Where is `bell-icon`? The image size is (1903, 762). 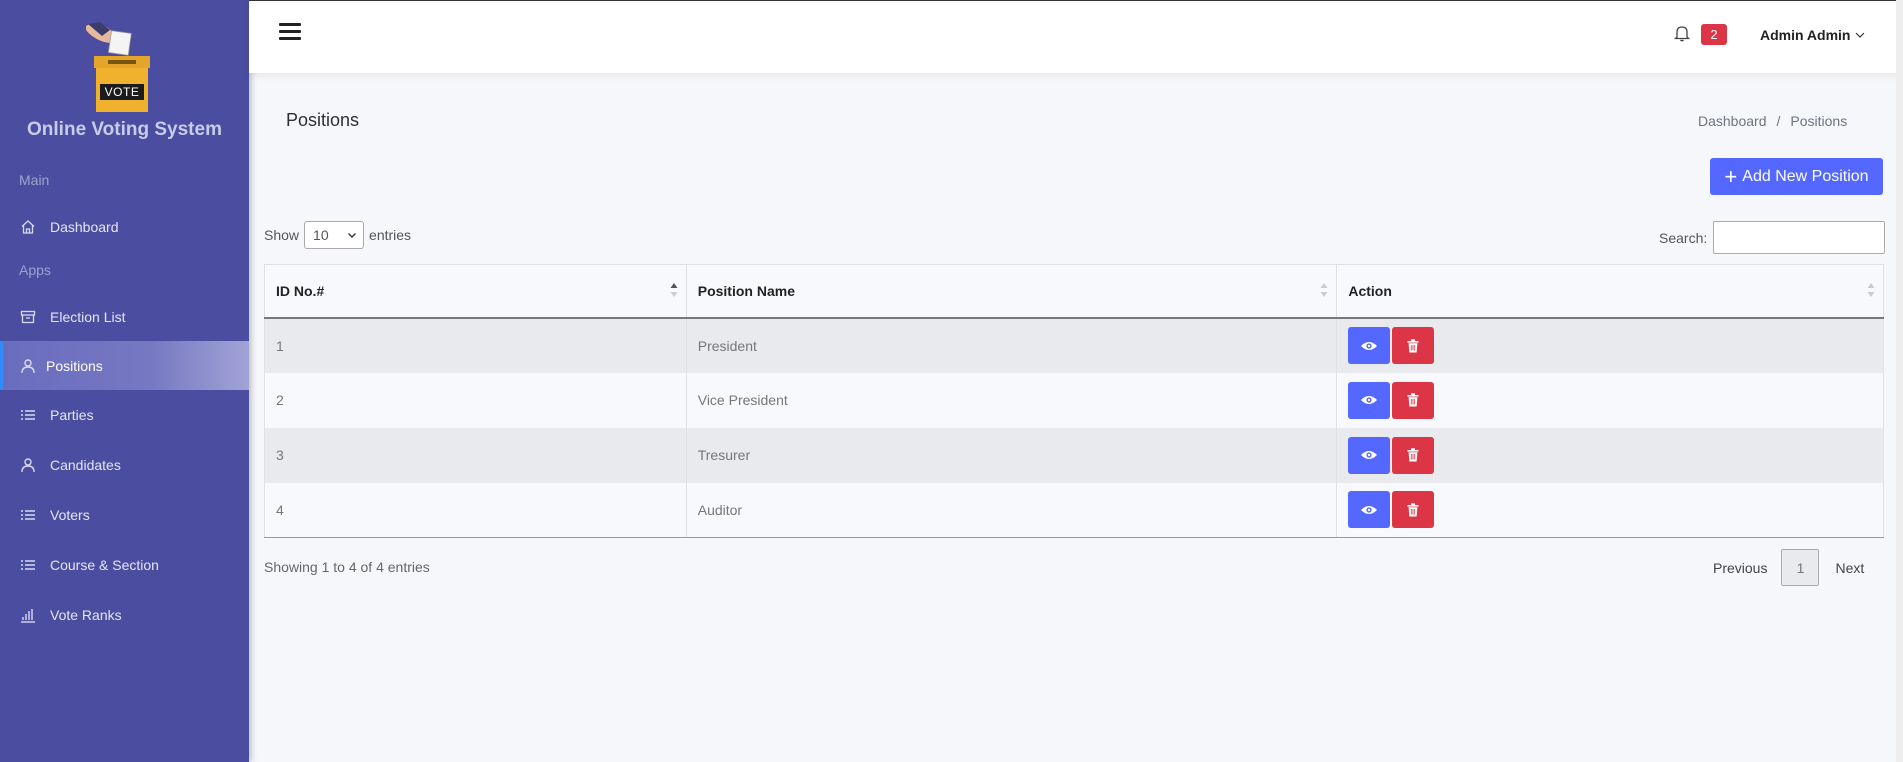 bell-icon is located at coordinates (1683, 34).